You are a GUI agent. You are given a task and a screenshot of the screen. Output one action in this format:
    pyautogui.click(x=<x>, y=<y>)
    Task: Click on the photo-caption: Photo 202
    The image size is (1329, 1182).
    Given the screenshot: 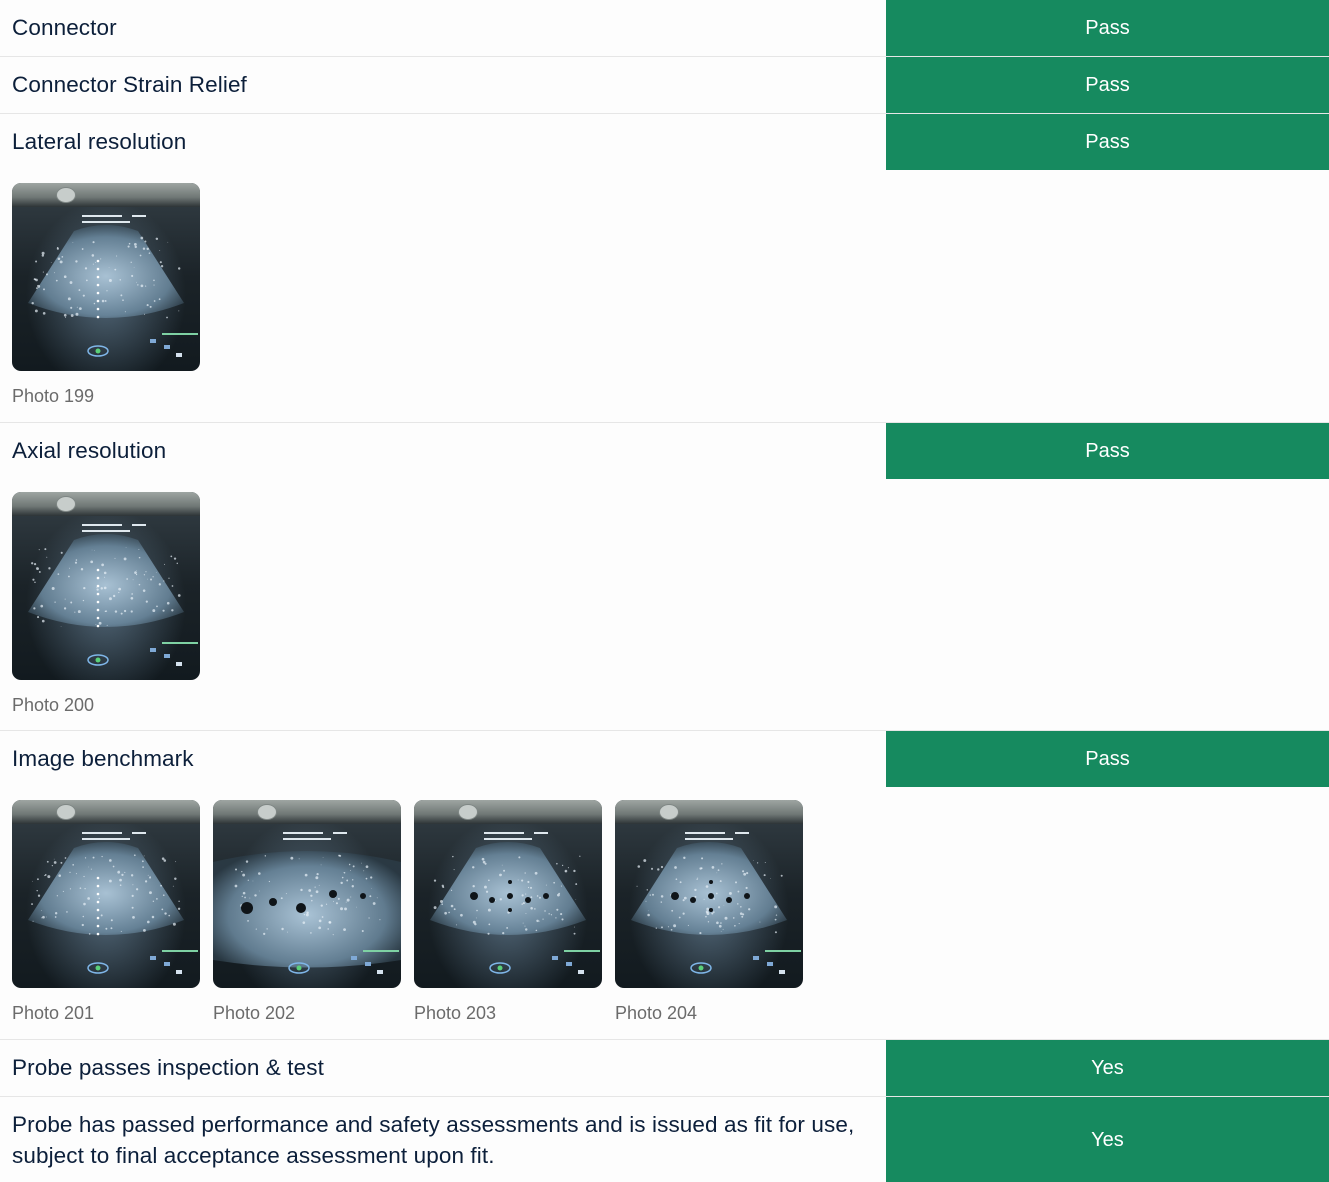 What is the action you would take?
    pyautogui.click(x=307, y=1013)
    